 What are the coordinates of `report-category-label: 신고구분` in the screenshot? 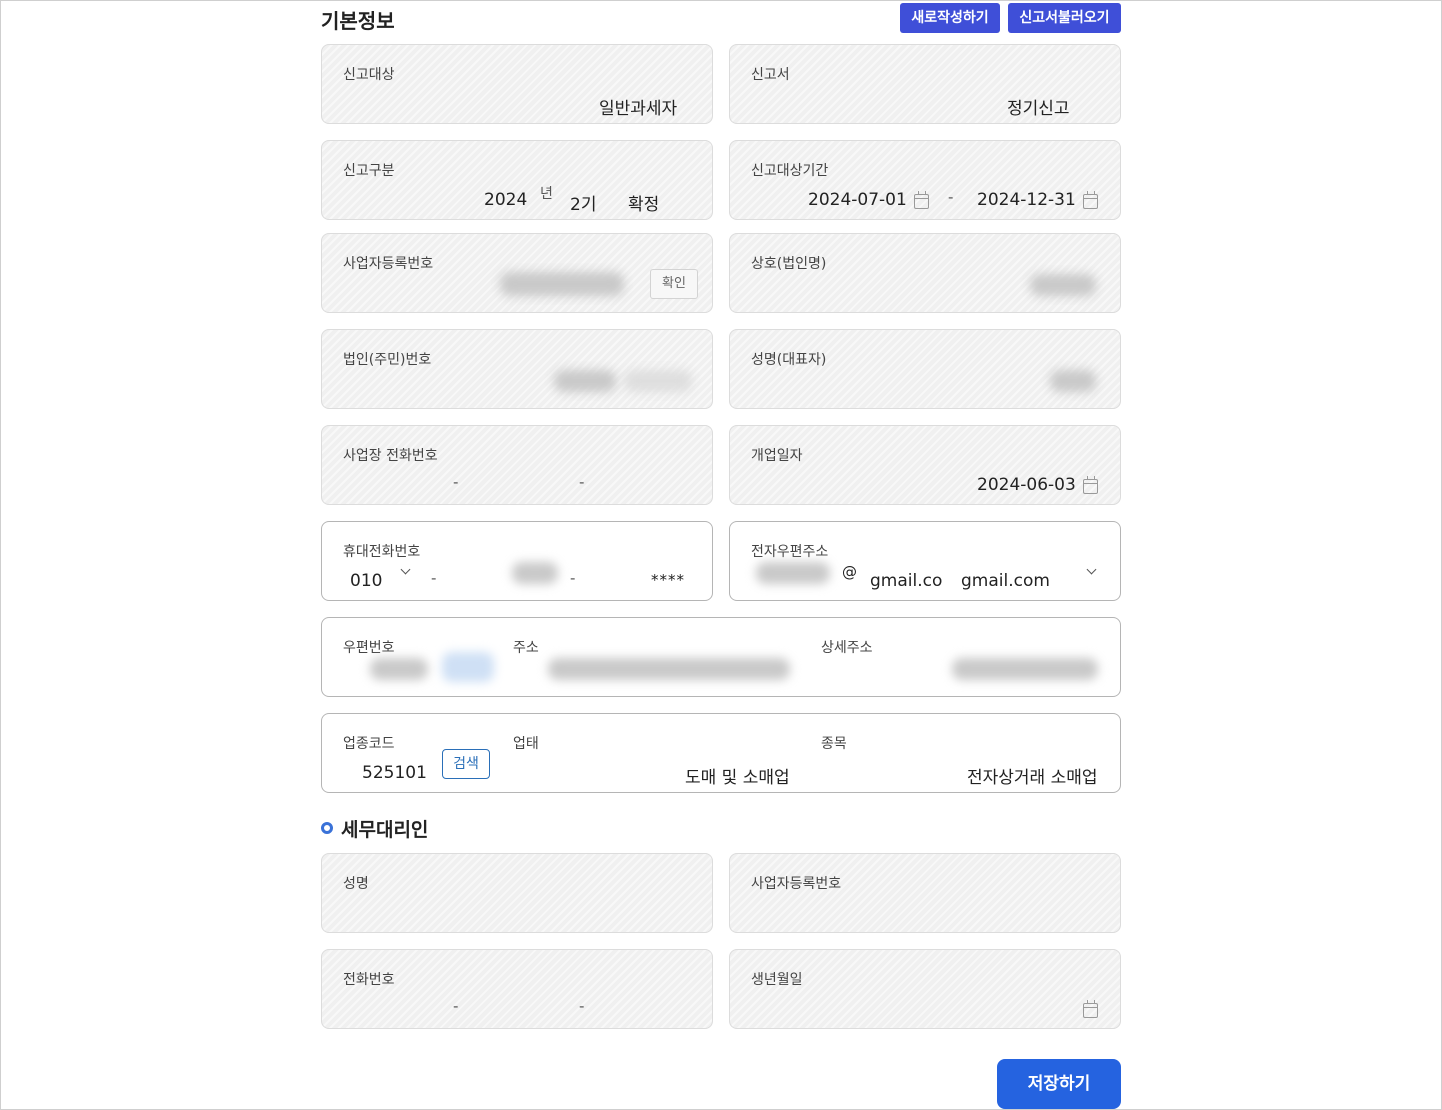 It's located at (369, 171).